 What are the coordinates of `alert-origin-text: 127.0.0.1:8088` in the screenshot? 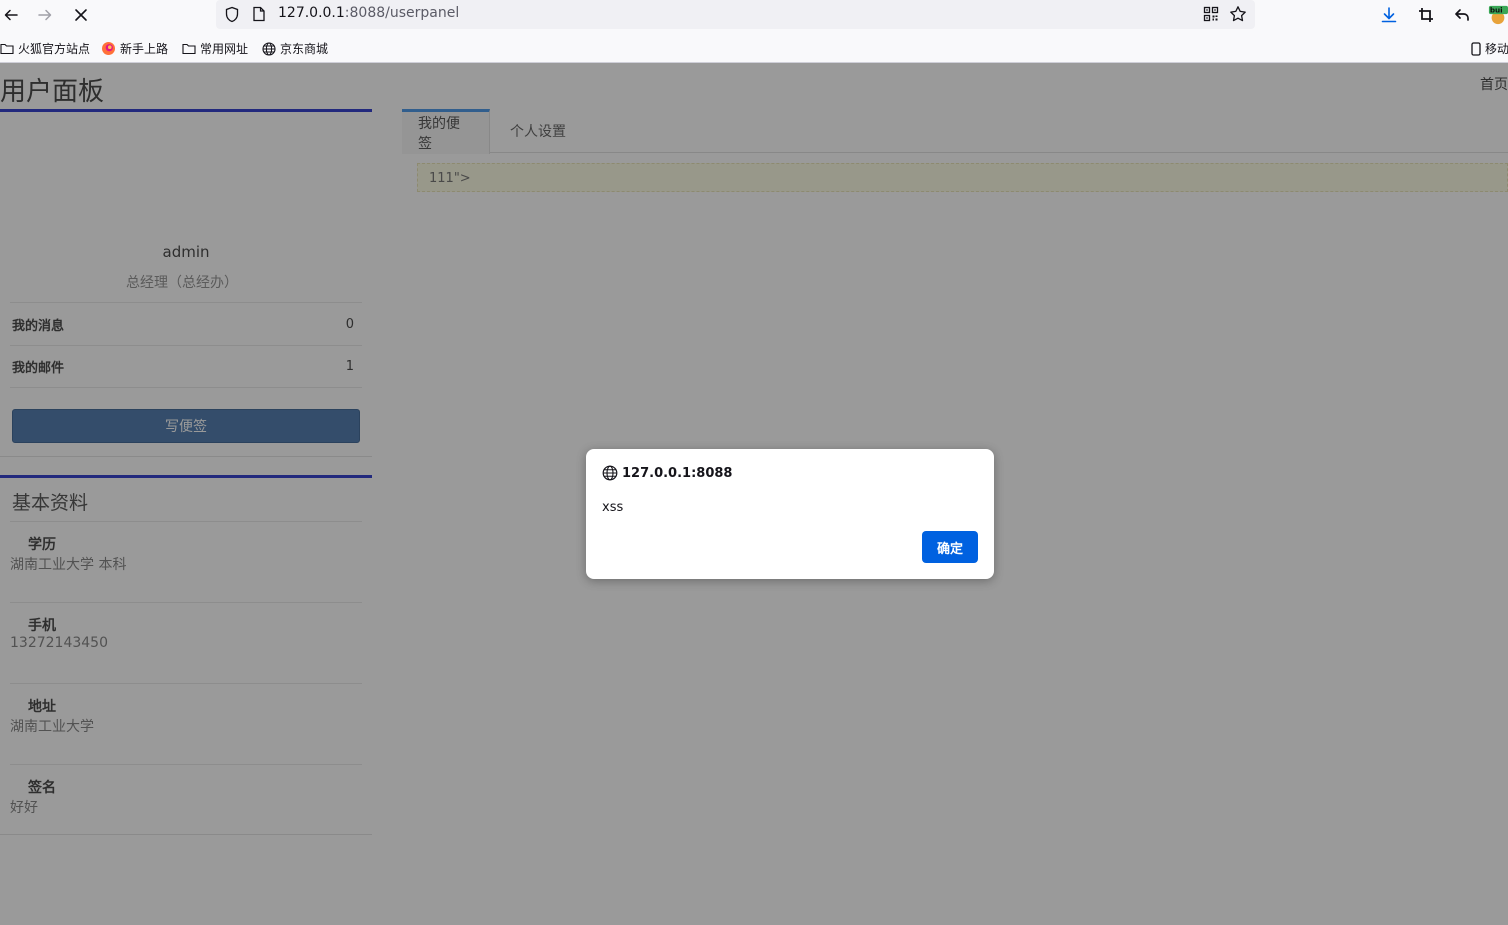 It's located at (677, 473).